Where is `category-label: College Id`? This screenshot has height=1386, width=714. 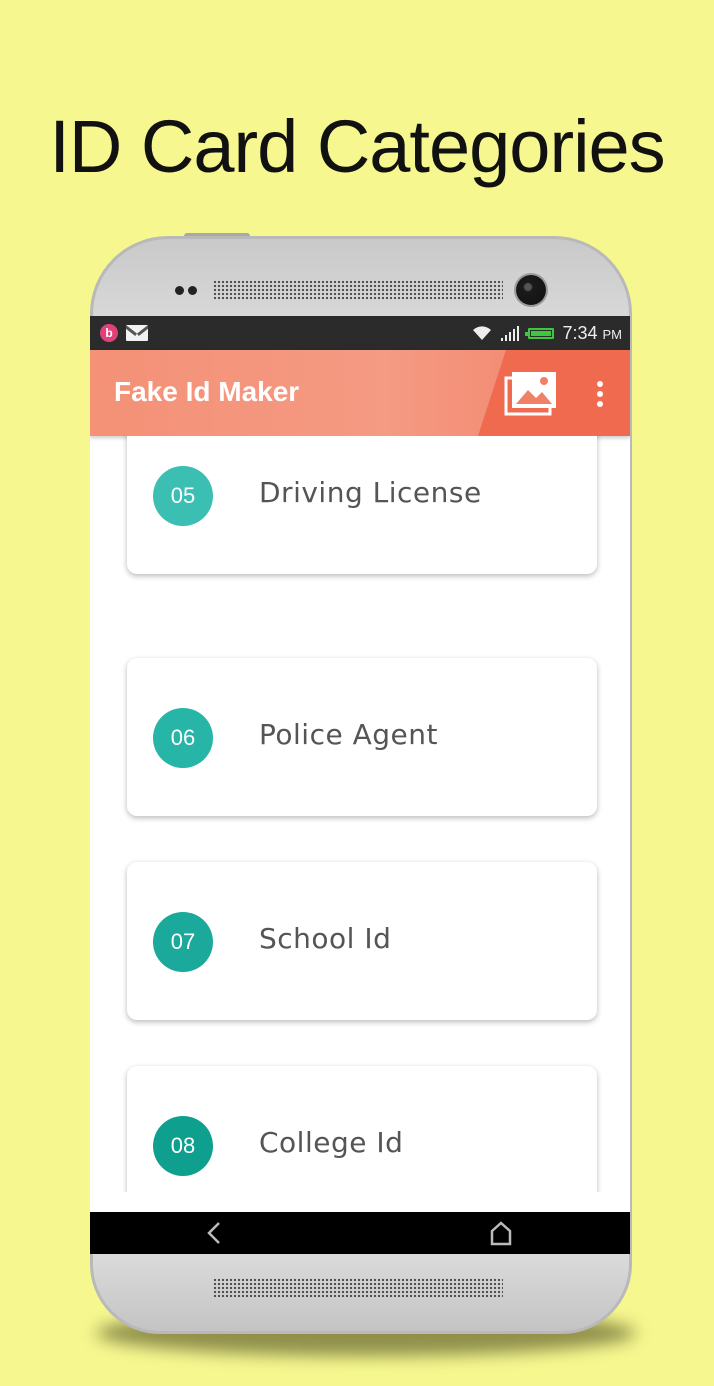
category-label: College Id is located at coordinates (331, 1142).